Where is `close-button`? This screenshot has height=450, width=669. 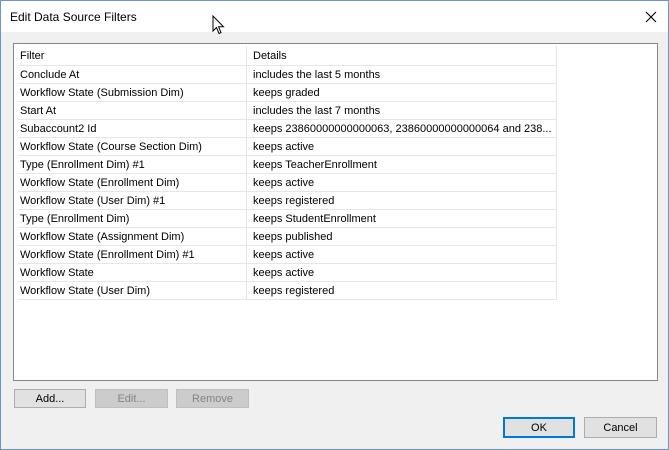
close-button is located at coordinates (651, 16).